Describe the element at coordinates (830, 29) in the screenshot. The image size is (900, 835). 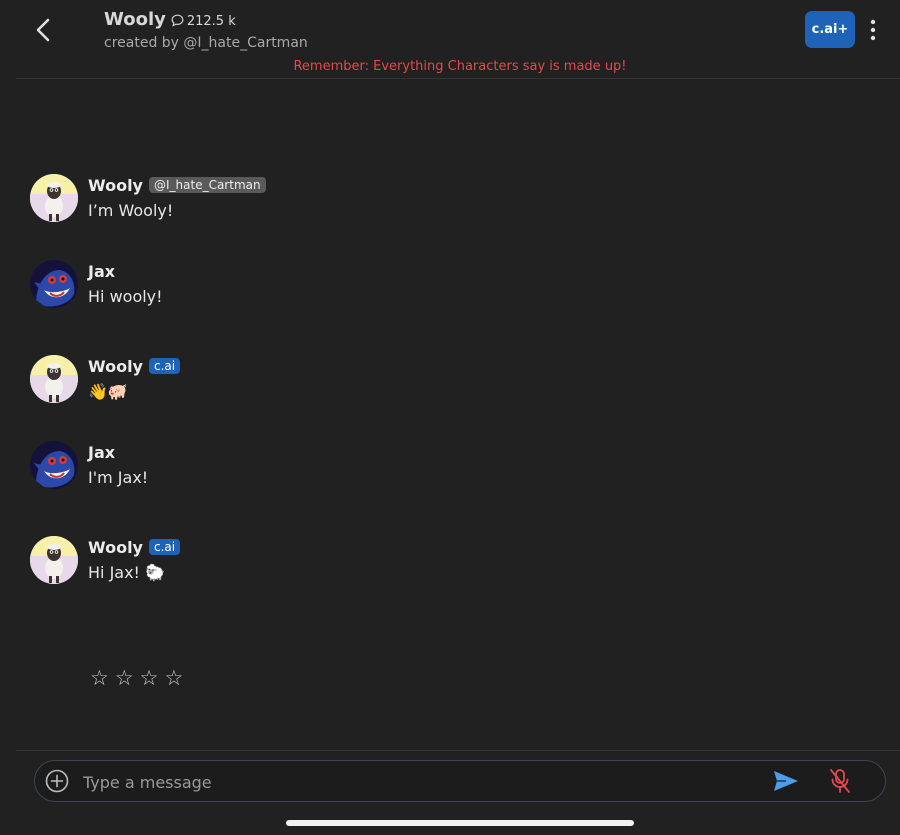
I see `cai-plus-button: c.ai+` at that location.